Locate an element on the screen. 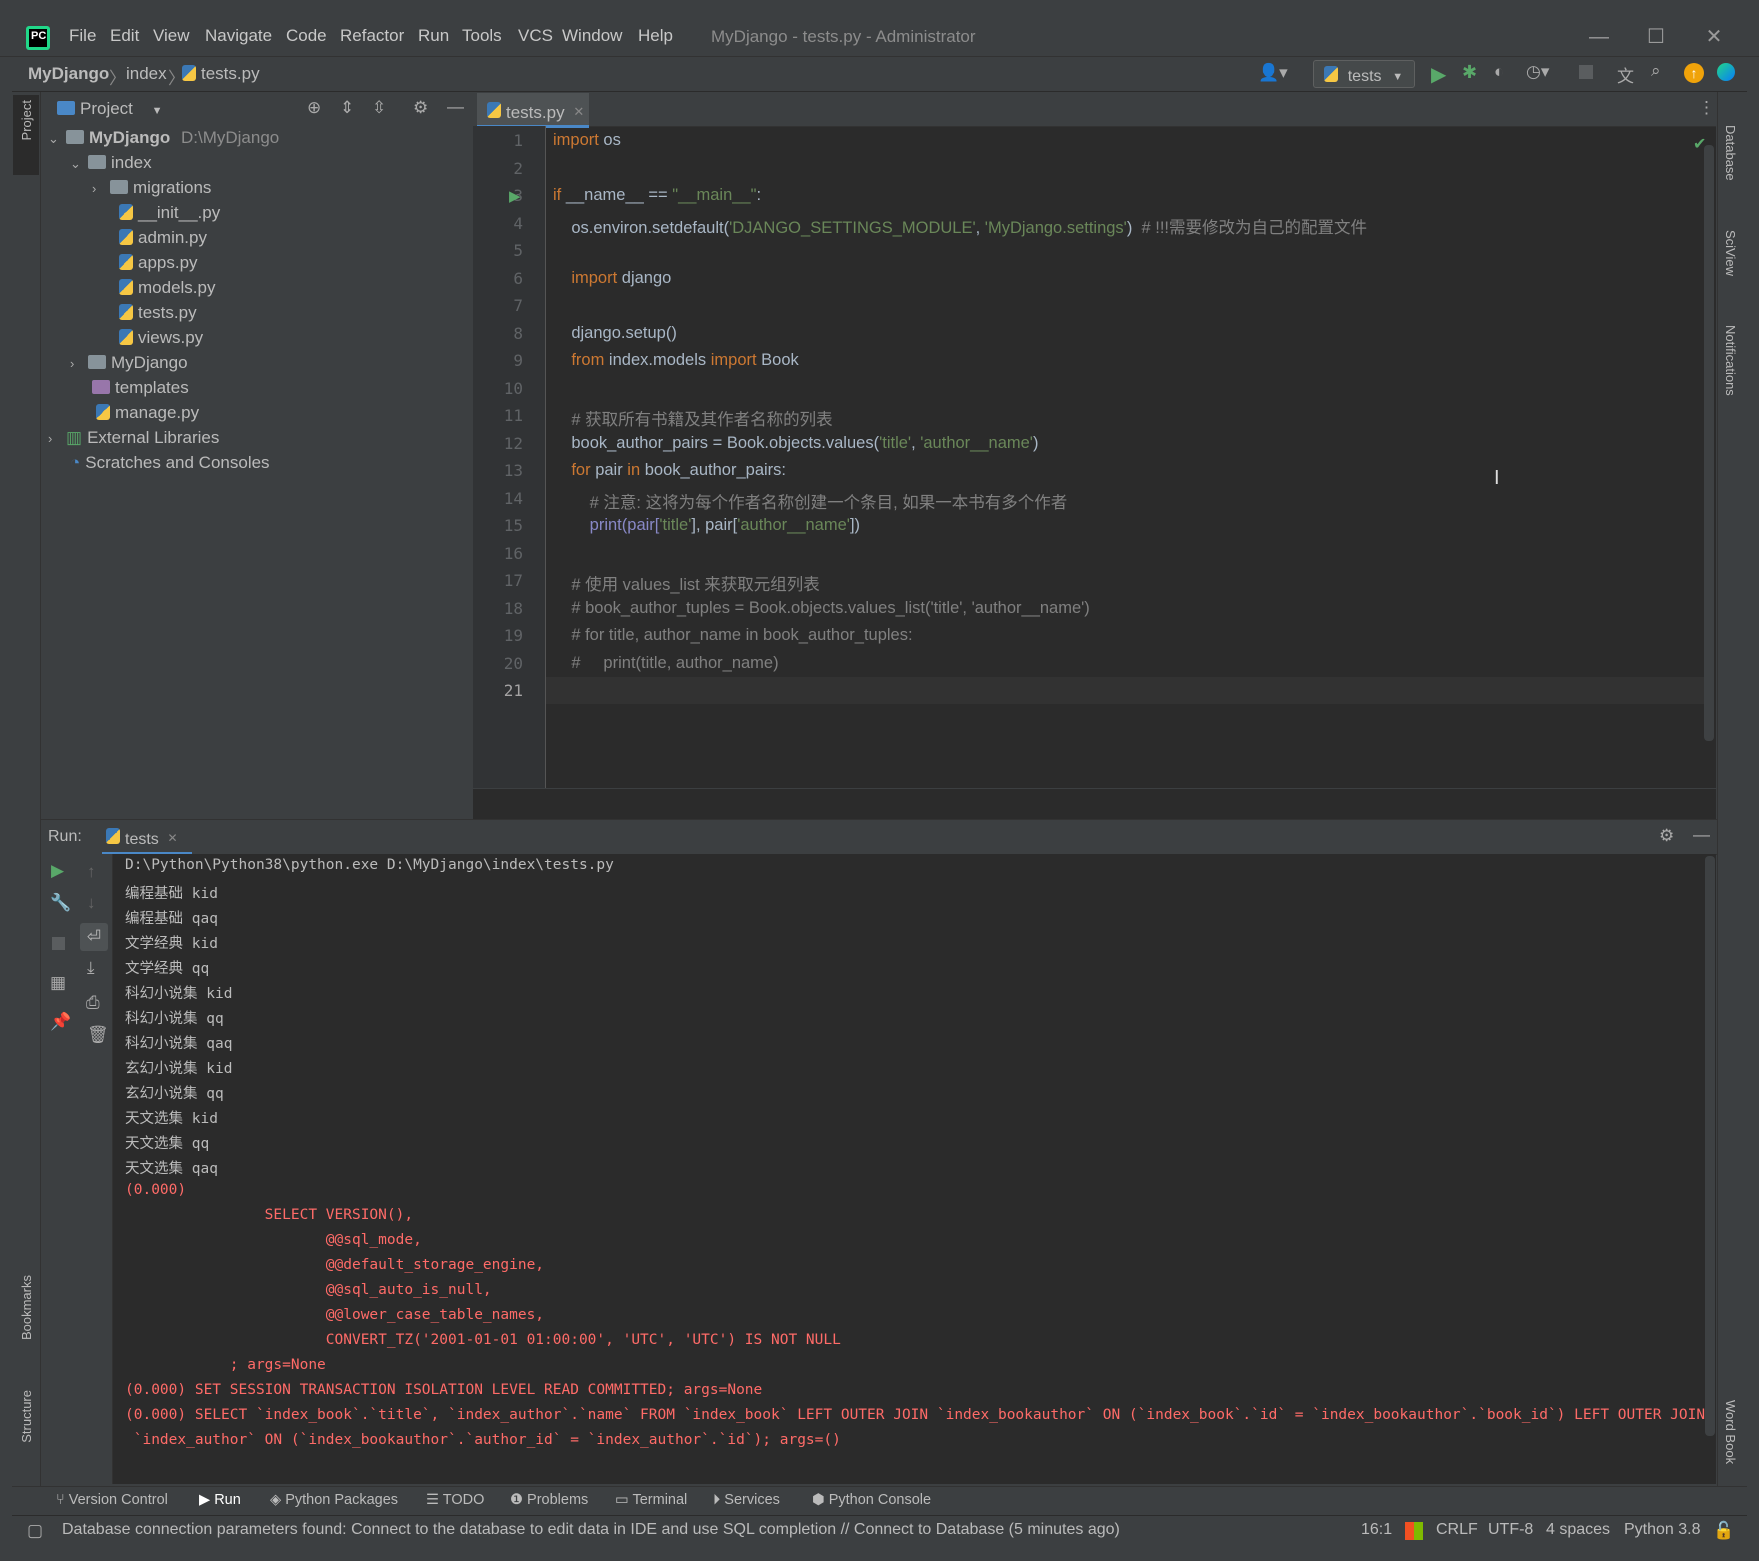  tree-item: views.py is located at coordinates (161, 340).